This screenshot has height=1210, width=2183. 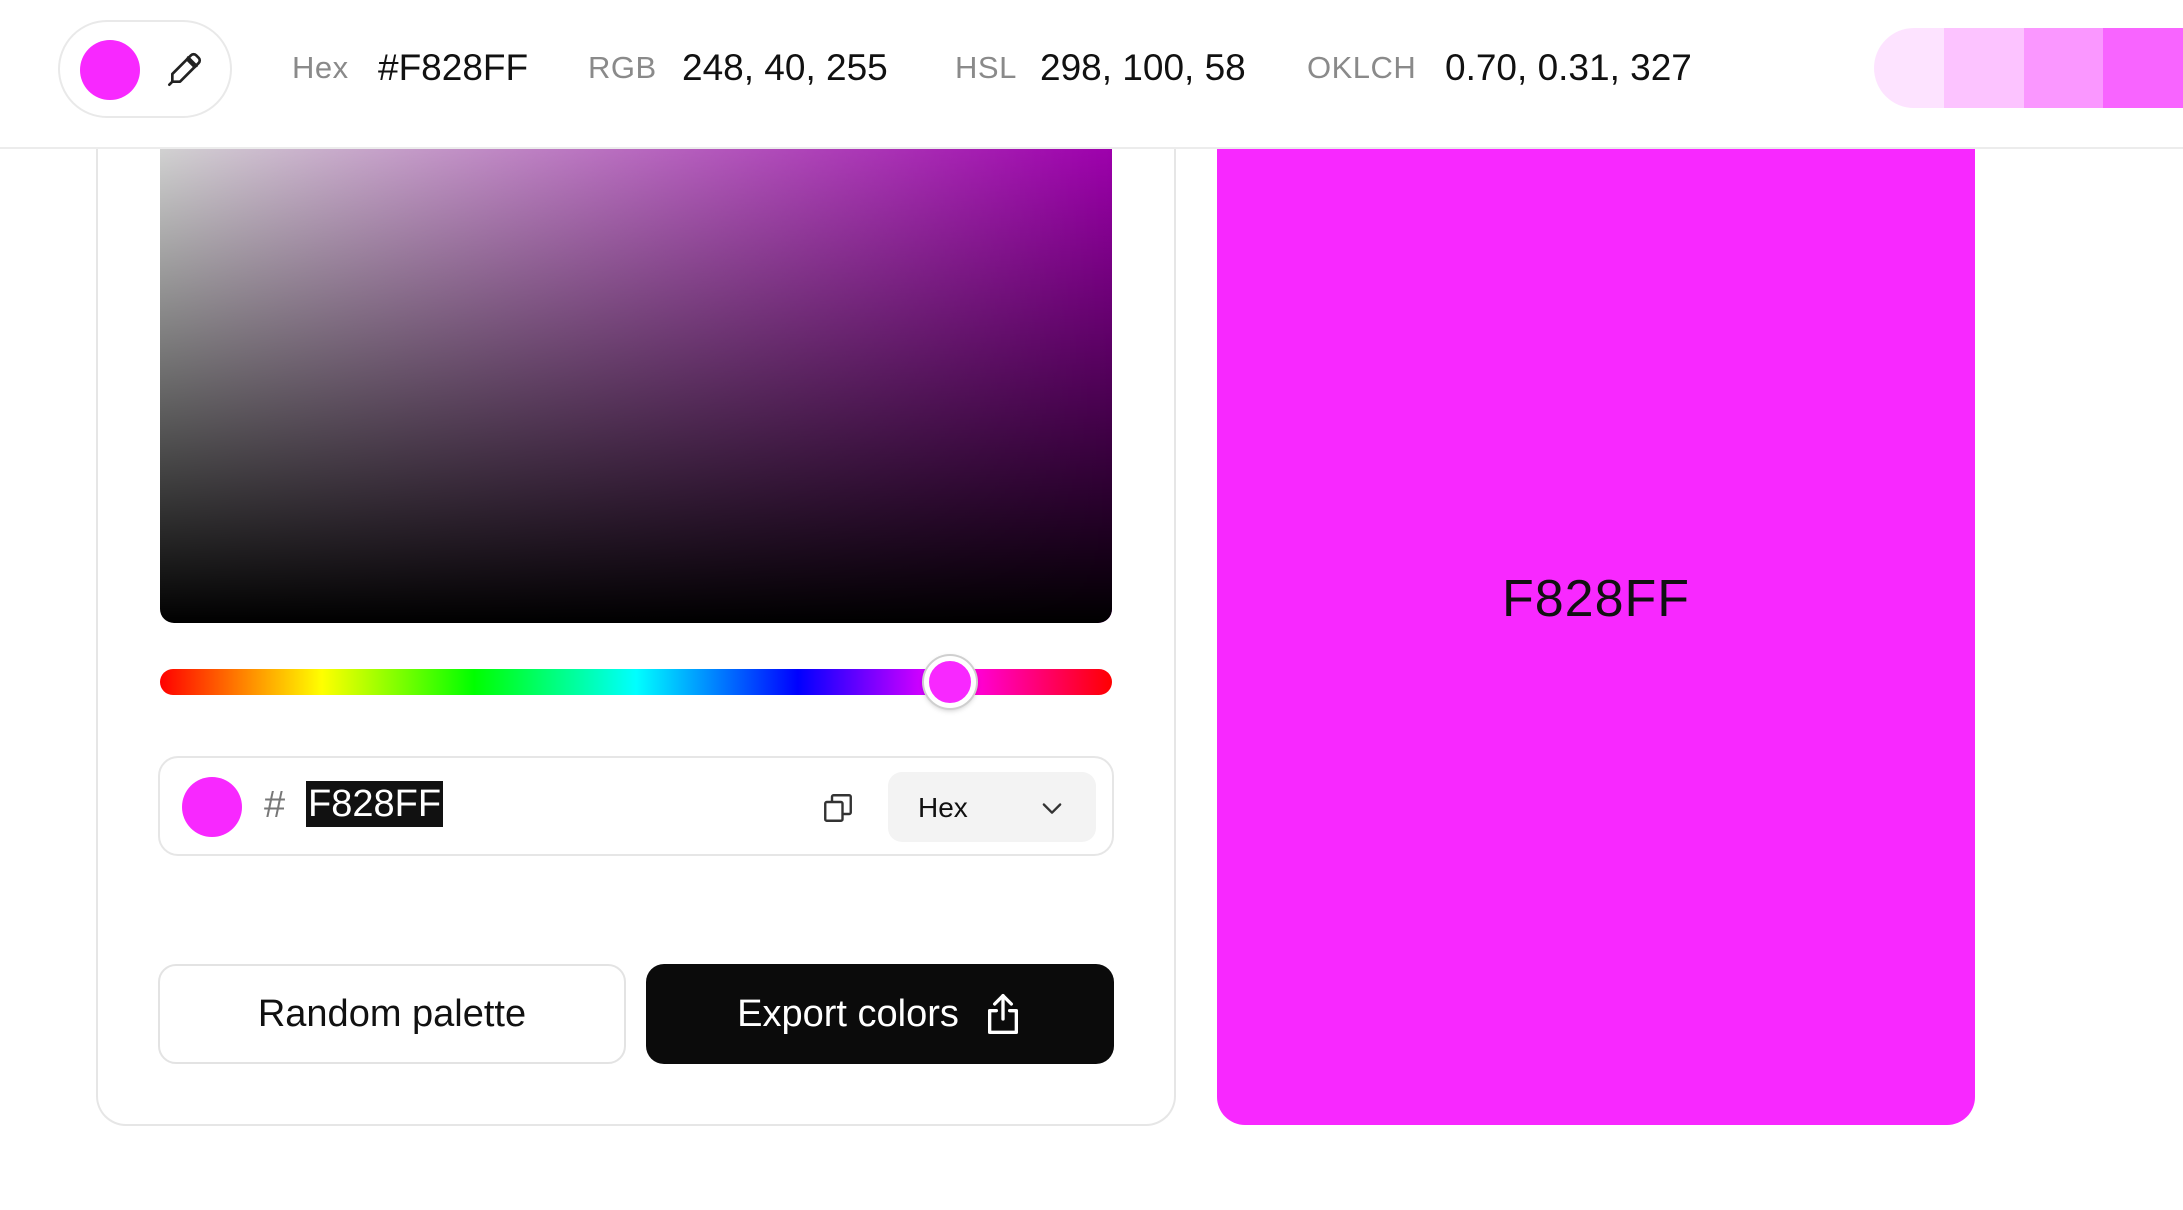 What do you see at coordinates (1362, 67) in the screenshot?
I see `oklch-label: OKLCH` at bounding box center [1362, 67].